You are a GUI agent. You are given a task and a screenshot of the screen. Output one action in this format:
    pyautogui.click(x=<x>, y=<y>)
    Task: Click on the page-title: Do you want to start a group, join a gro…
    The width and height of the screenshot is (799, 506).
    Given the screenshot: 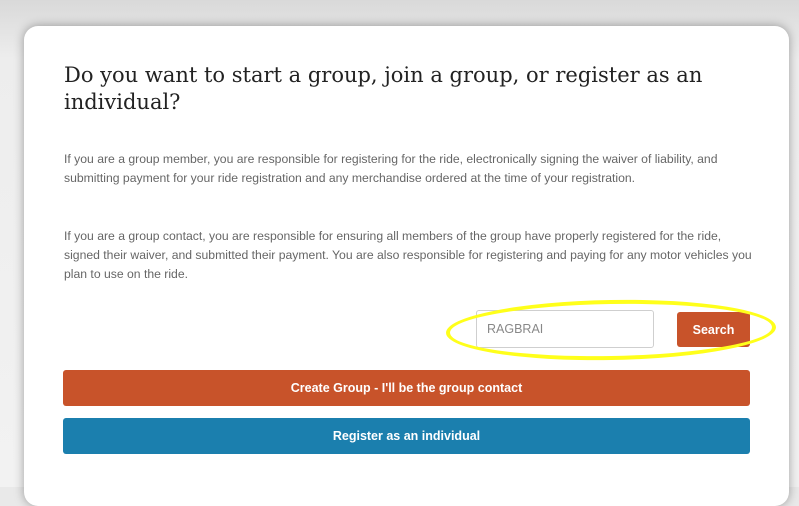 What is the action you would take?
    pyautogui.click(x=383, y=88)
    